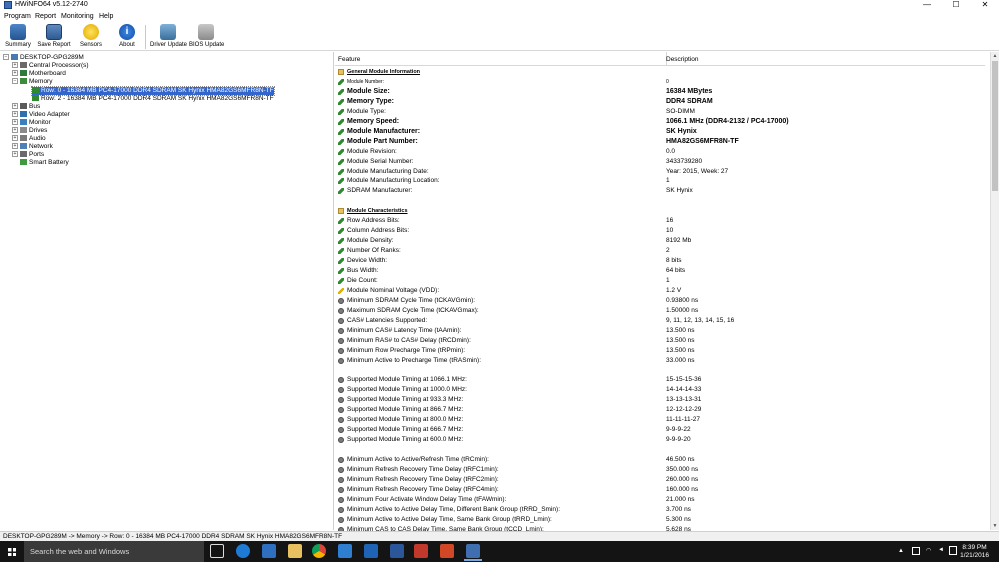 The height and width of the screenshot is (569, 999). Describe the element at coordinates (995, 126) in the screenshot. I see `scroll-thumb` at that location.